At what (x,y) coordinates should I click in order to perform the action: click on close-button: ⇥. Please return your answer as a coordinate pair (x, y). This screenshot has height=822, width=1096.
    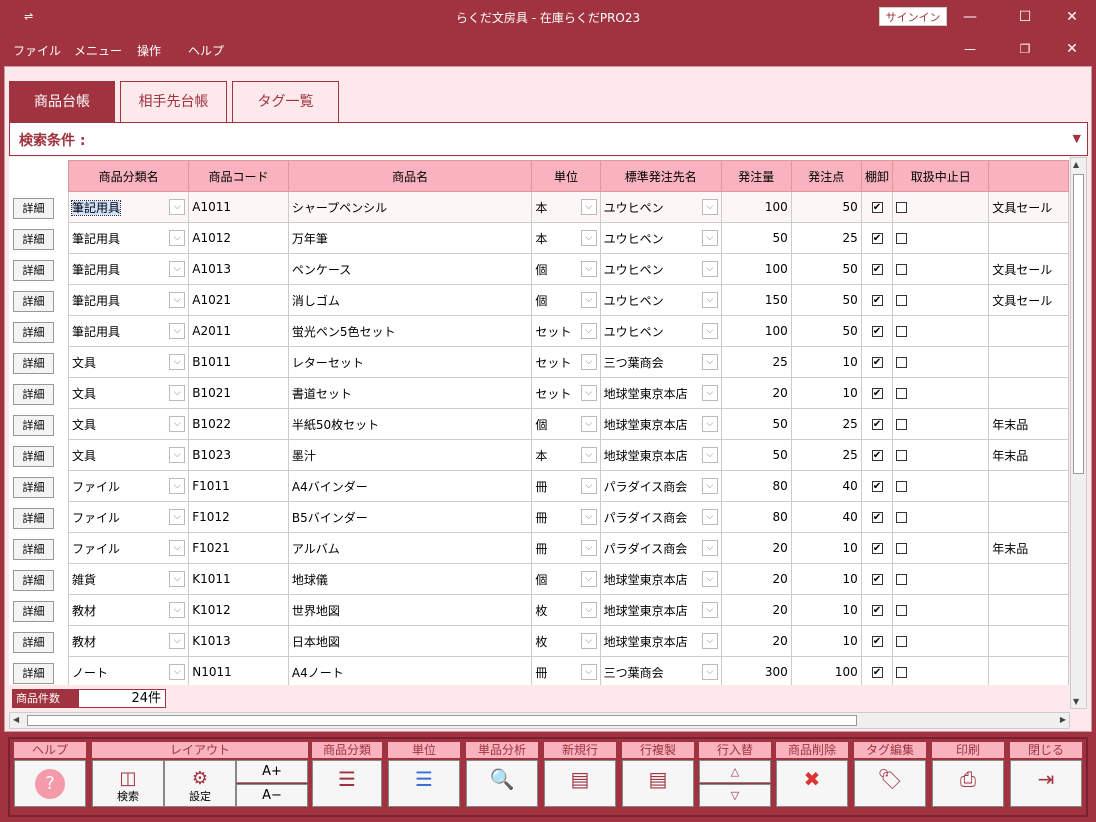
    Looking at the image, I should click on (1046, 783).